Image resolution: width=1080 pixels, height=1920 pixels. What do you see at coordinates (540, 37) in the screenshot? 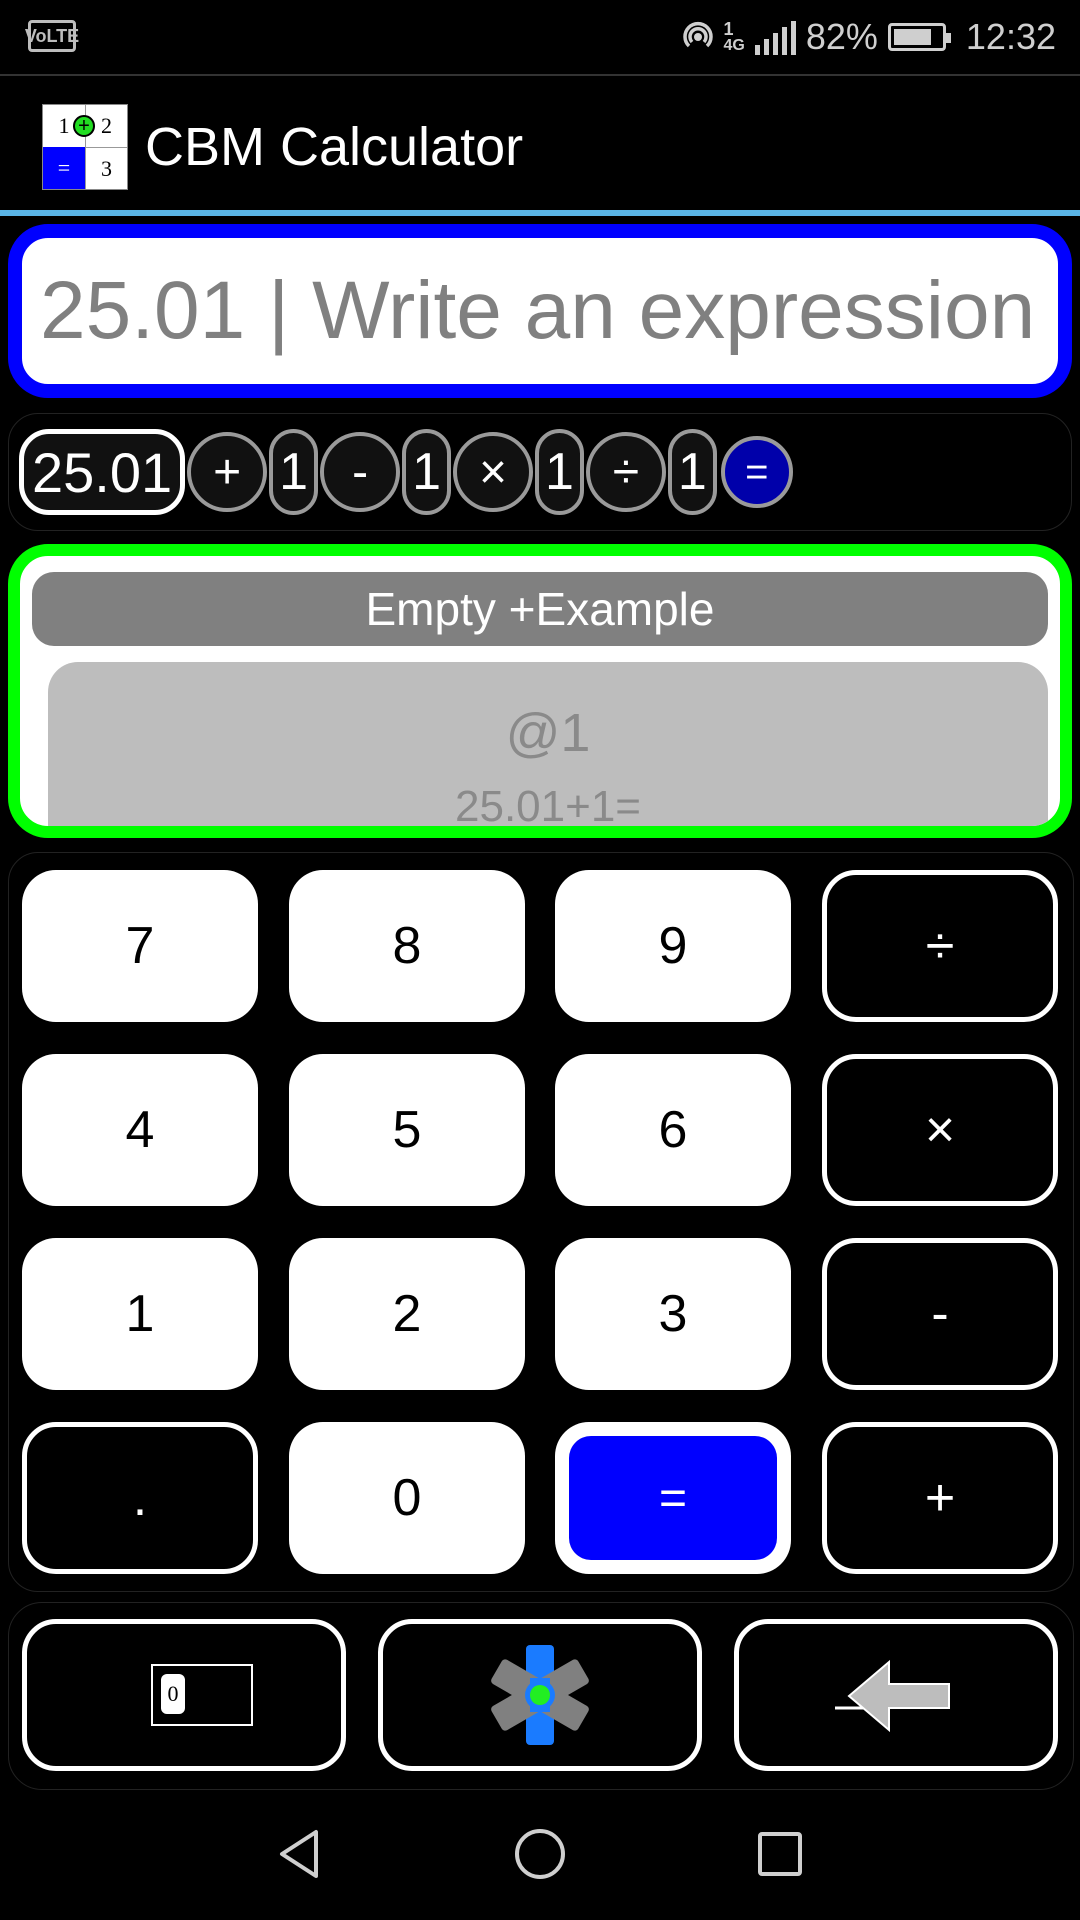
I see `status-bar: VoLTE 1 4G 82% 12:32` at bounding box center [540, 37].